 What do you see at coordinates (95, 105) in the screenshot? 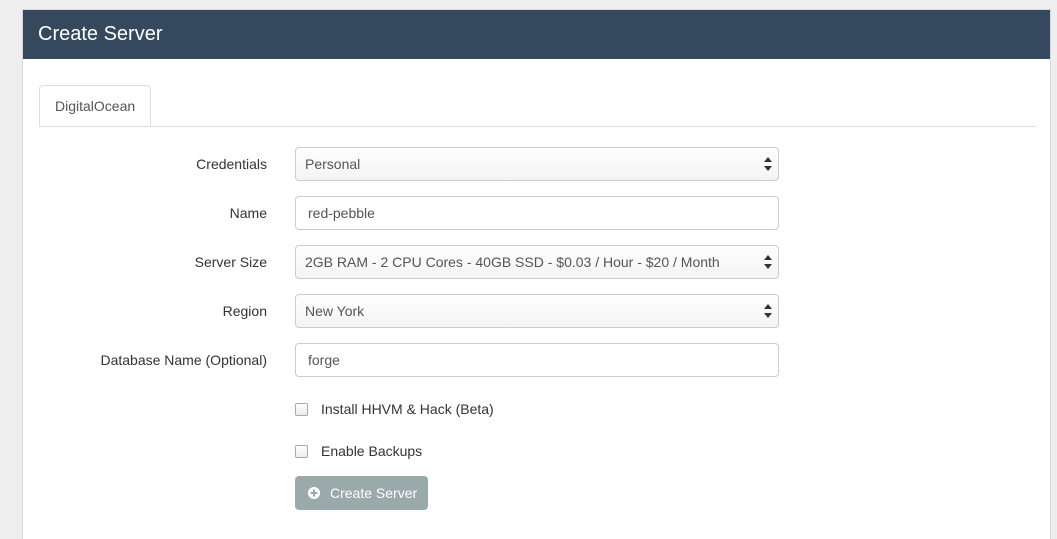
I see `tab-digitalocean: DigitalOcean` at bounding box center [95, 105].